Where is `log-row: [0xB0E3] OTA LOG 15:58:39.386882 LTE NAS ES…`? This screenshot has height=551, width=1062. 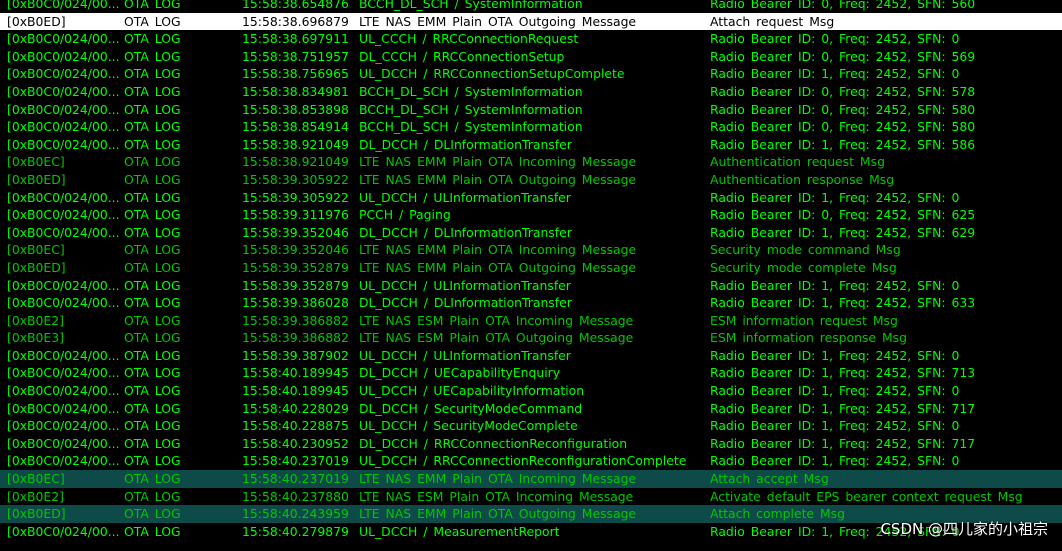 log-row: [0xB0E3] OTA LOG 15:58:39.386882 LTE NAS ES… is located at coordinates (531, 338).